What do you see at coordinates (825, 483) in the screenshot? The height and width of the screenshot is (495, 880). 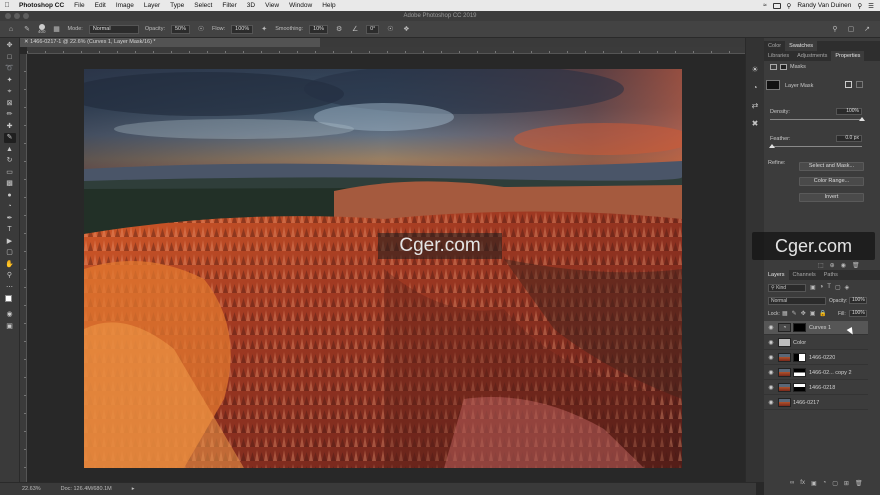 I see `new-adjustment-icon: ◔` at bounding box center [825, 483].